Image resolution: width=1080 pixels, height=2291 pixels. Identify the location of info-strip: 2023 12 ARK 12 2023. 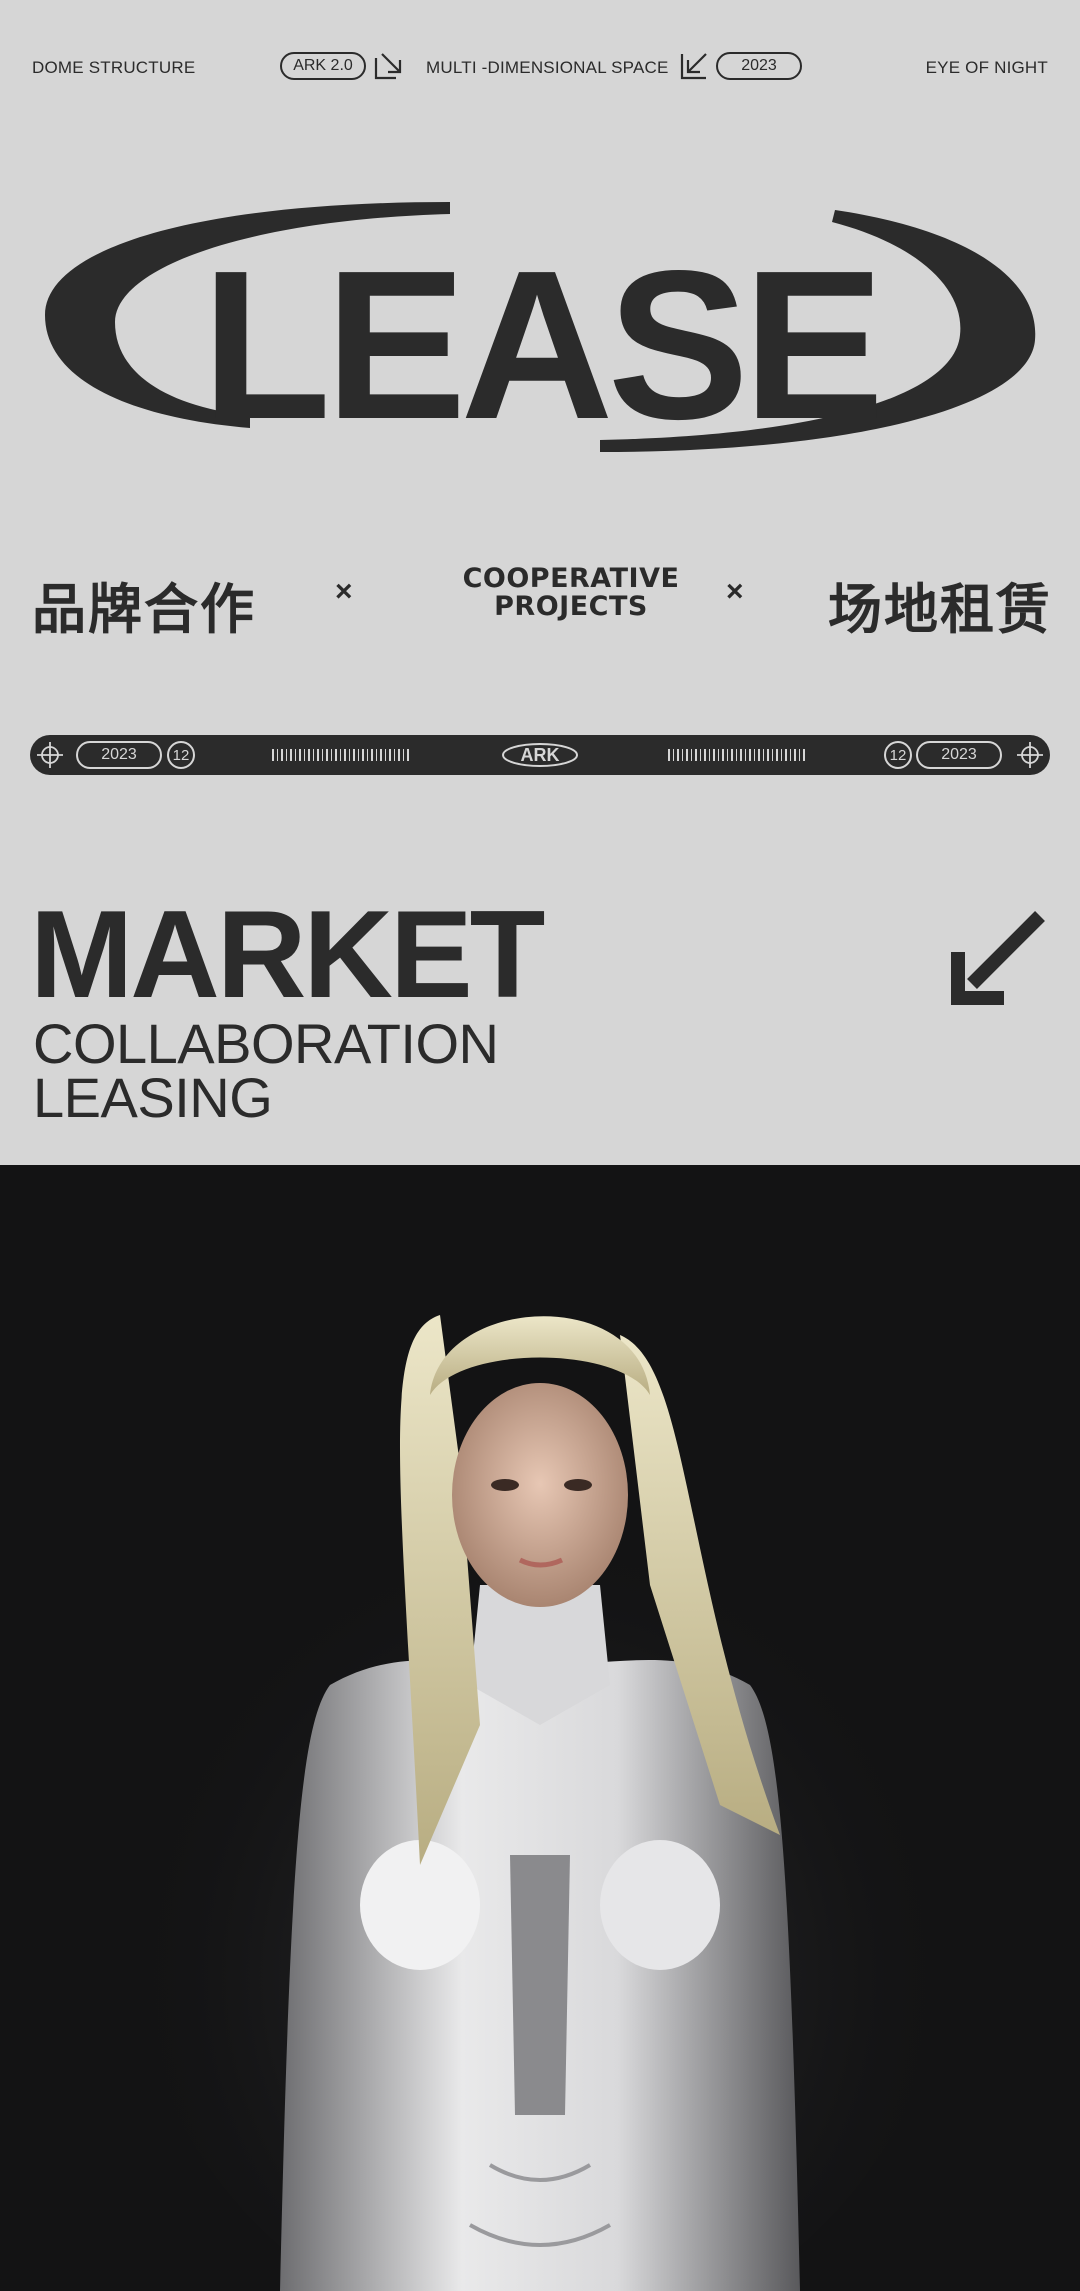
(540, 755).